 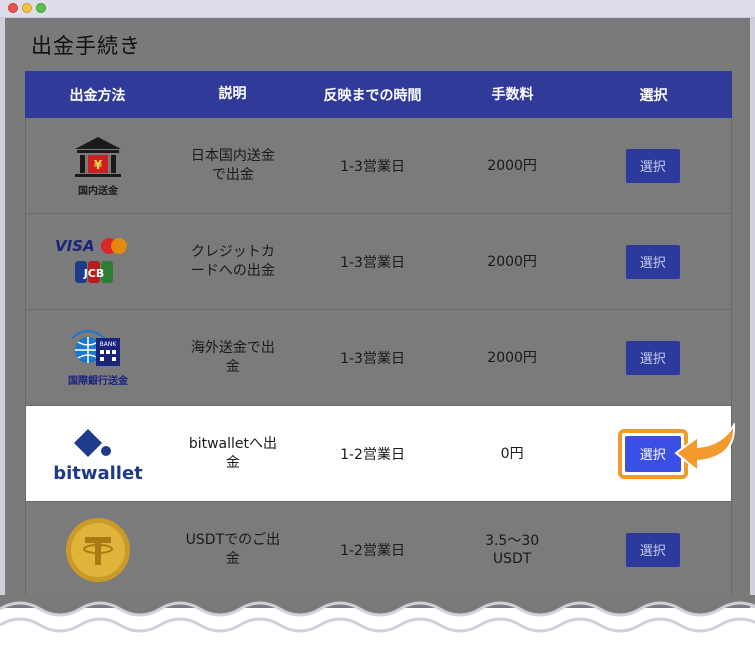 I want to click on table-row: bitwallet bitwalletへ出 金 1-2営業日 0円 選択, so click(x=378, y=454).